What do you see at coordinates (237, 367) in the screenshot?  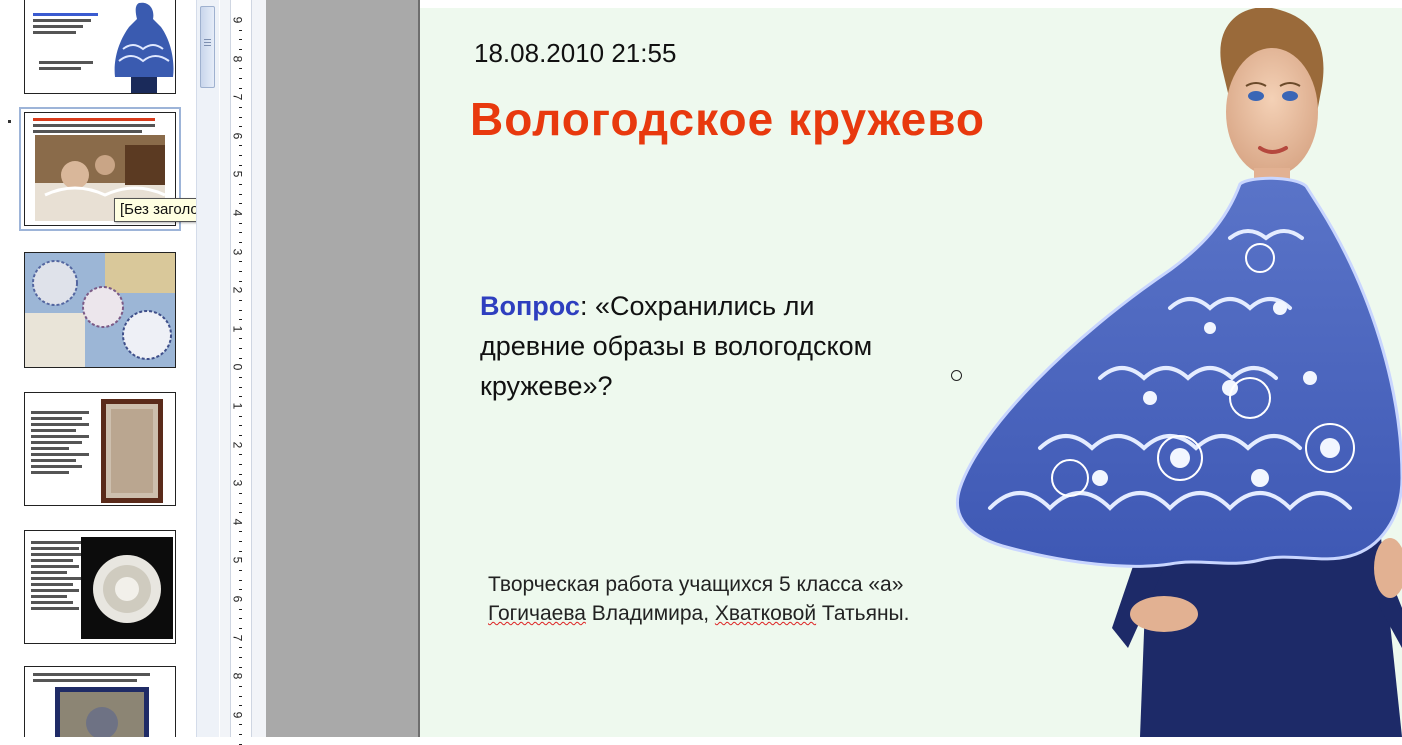 I see `ruler-number: 0` at bounding box center [237, 367].